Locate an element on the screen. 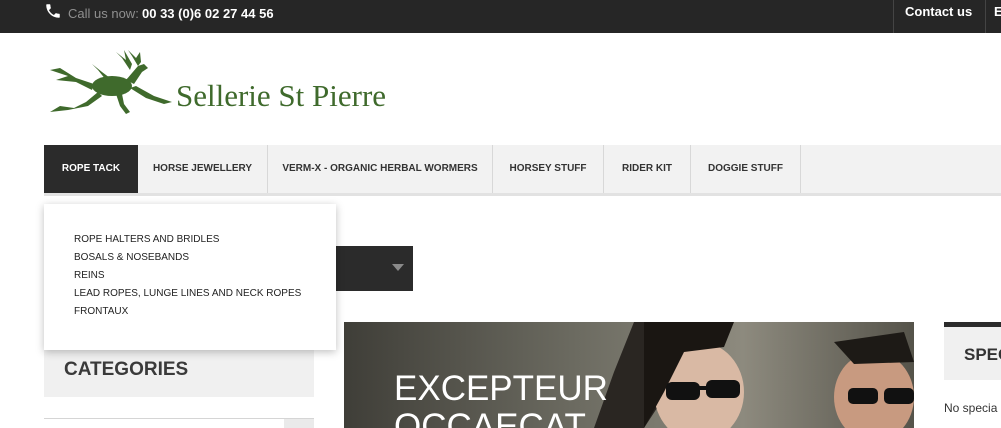  no-specials-text: No specia is located at coordinates (971, 408).